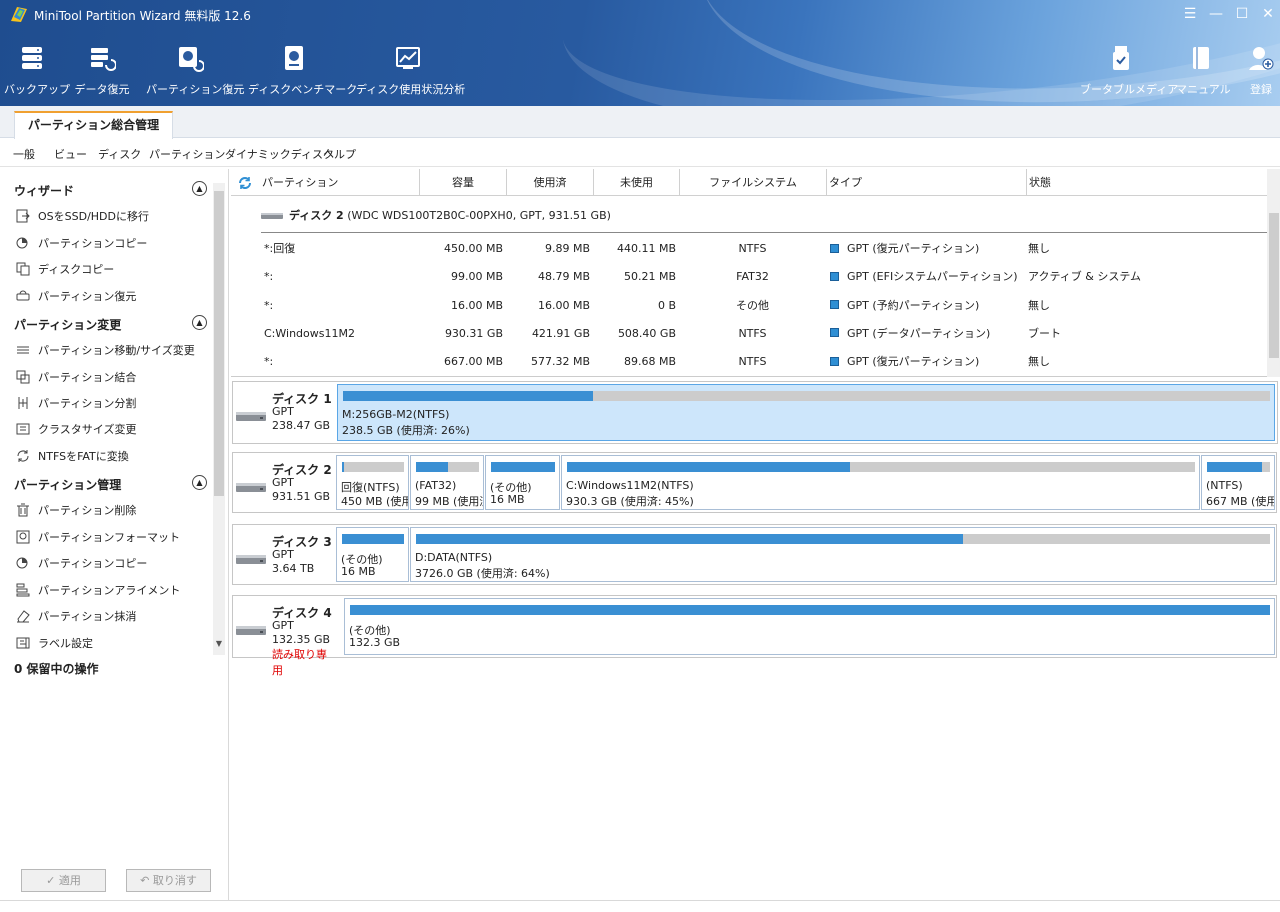 This screenshot has width=1280, height=912. What do you see at coordinates (199, 482) in the screenshot?
I see `collapse-manage-partition-icon: ▲` at bounding box center [199, 482].